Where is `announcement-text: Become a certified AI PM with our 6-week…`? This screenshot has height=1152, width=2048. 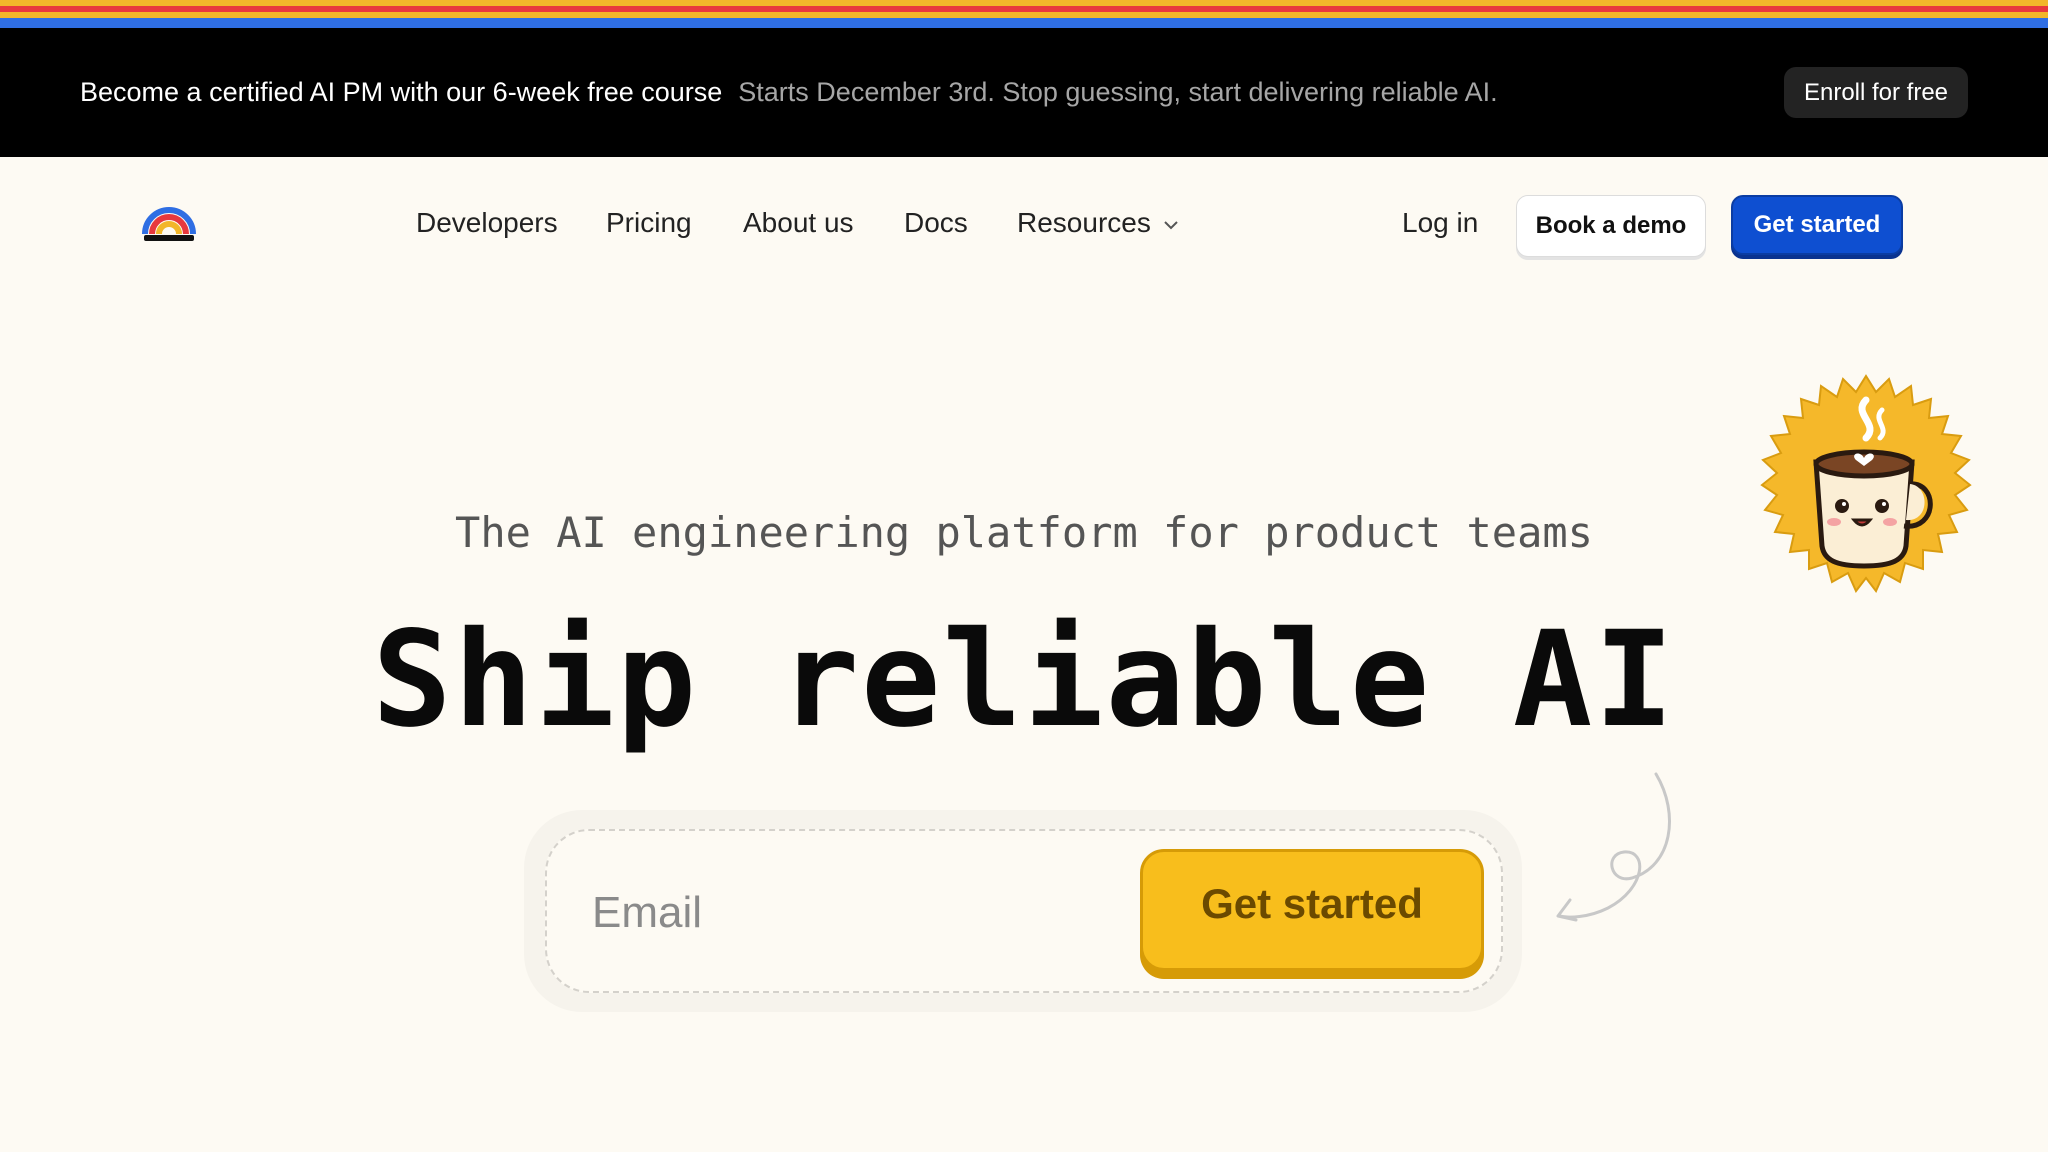
announcement-text: Become a certified AI PM with our 6-week… is located at coordinates (789, 92).